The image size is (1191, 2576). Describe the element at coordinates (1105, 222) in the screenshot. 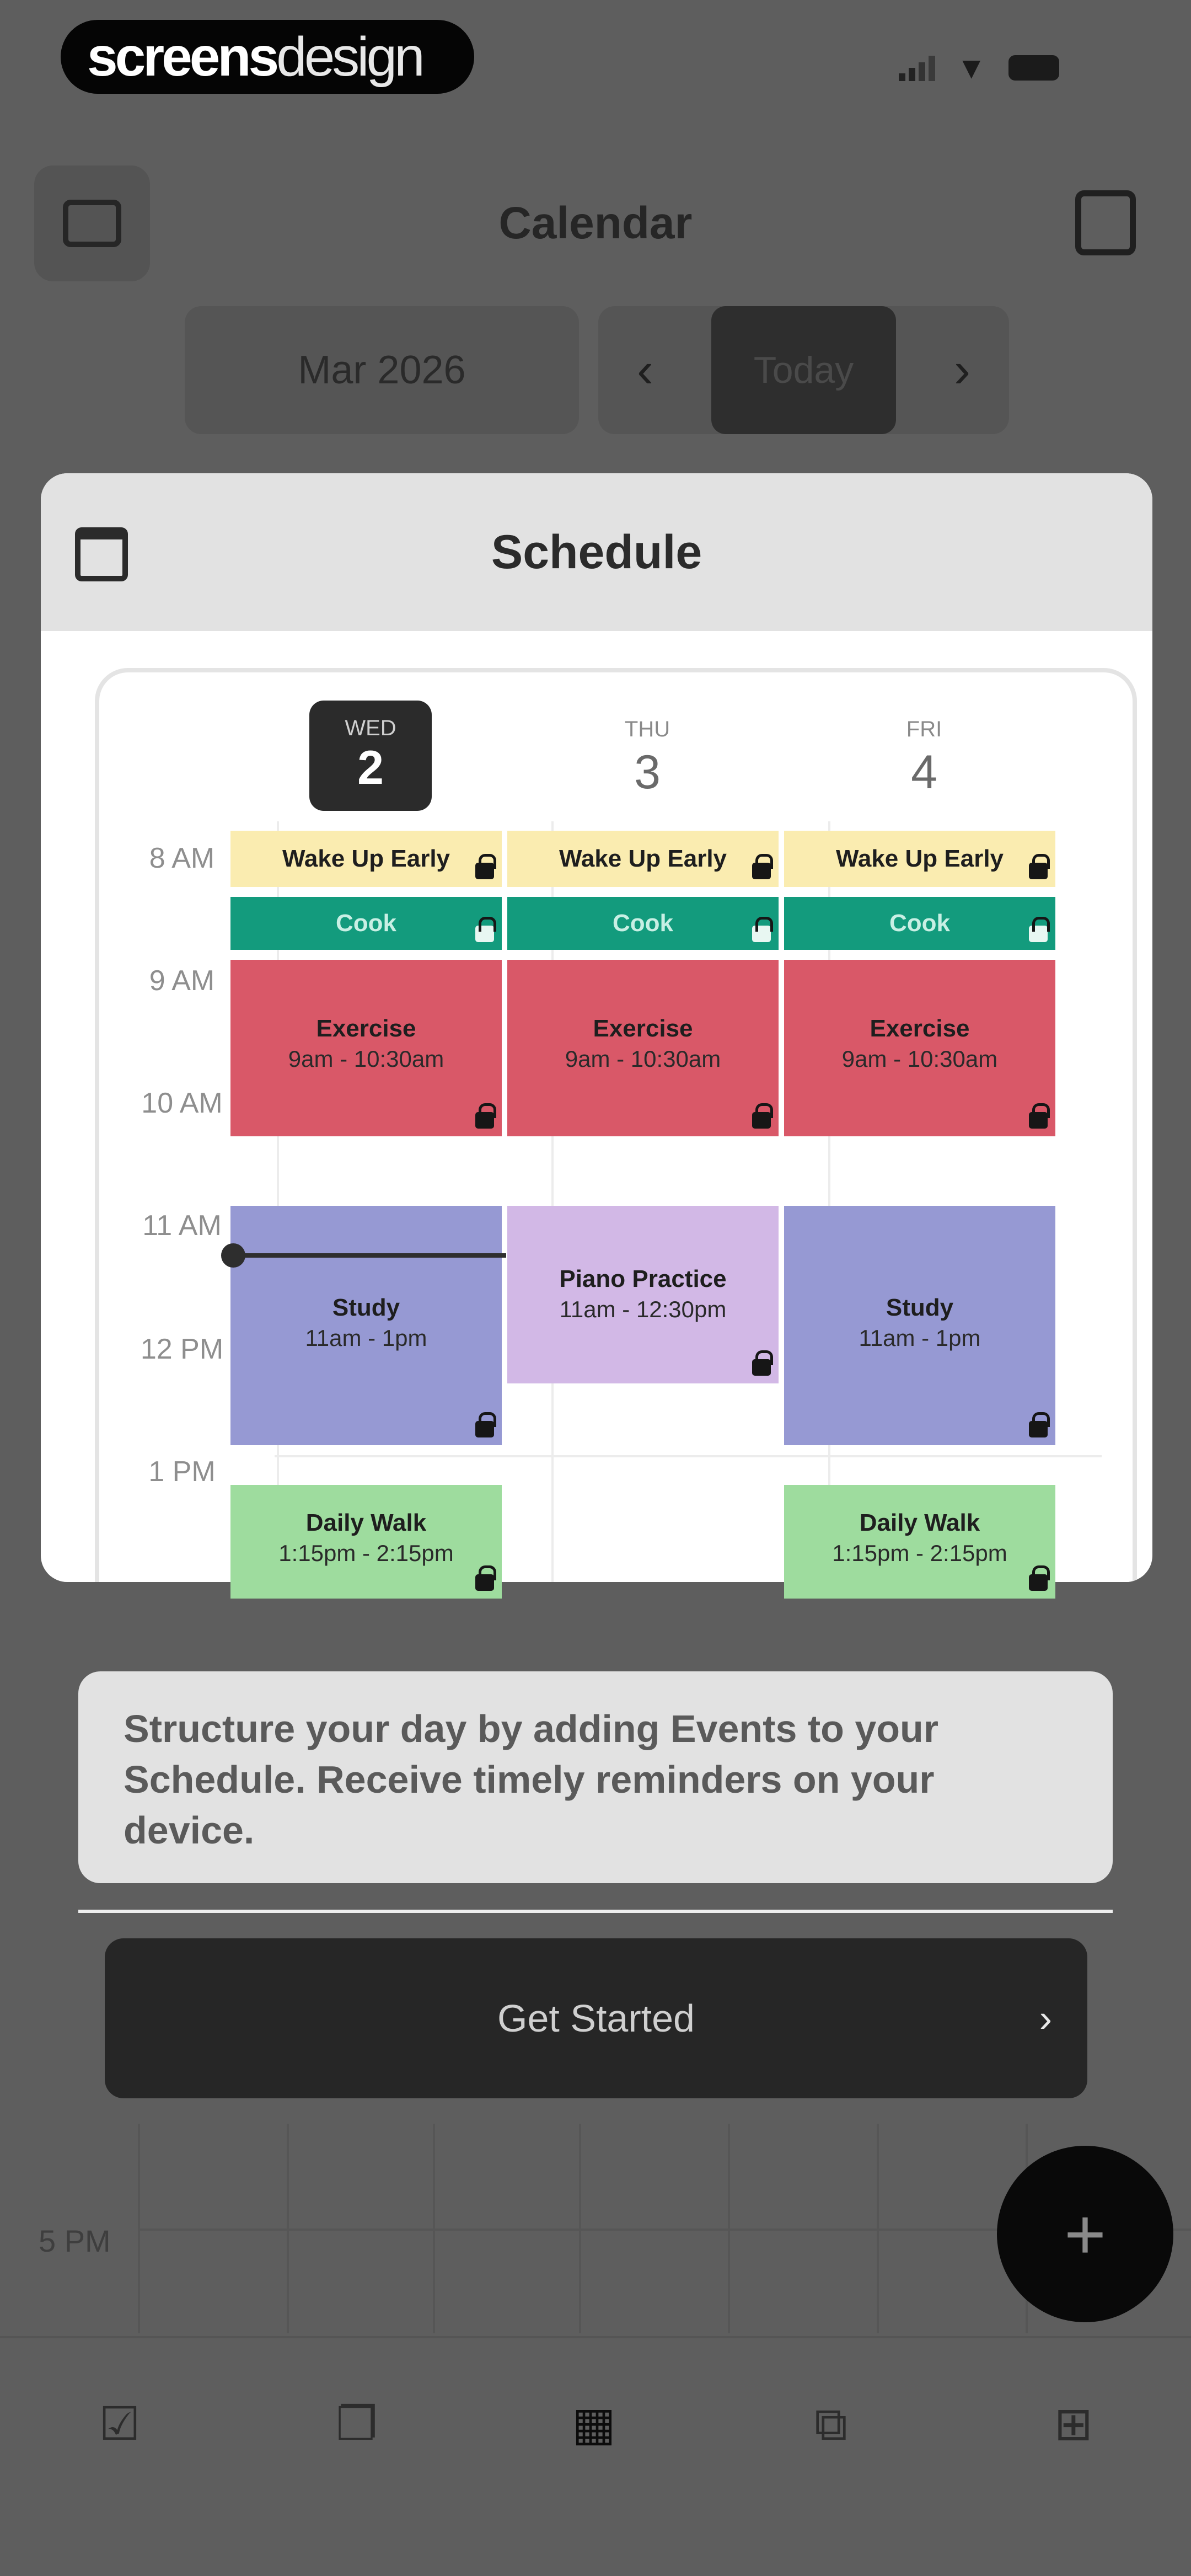

I see `clipboard-icon` at that location.